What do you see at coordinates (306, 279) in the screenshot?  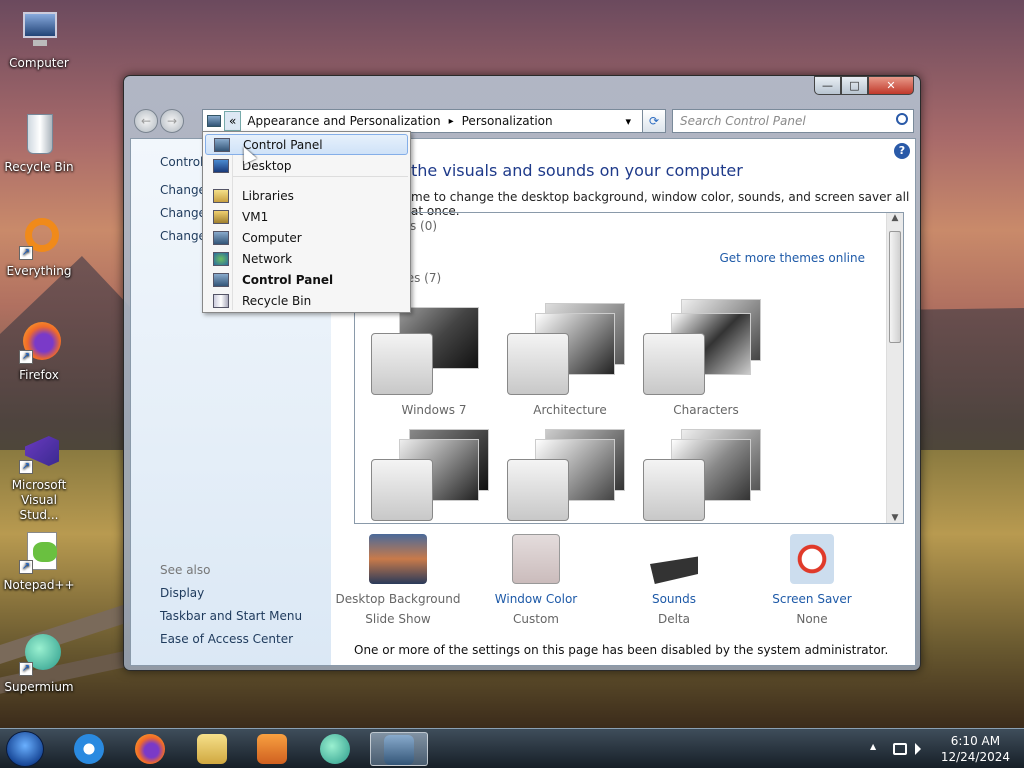 I see `menu-item-control-panel: Control Panel` at bounding box center [306, 279].